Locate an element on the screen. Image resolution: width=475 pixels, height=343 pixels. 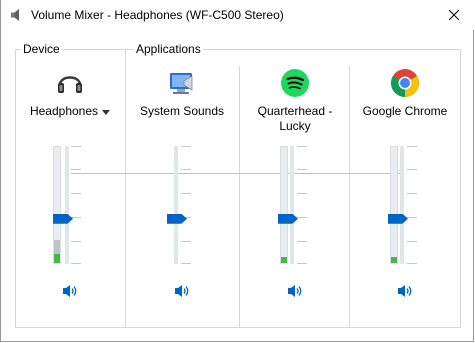
close-button is located at coordinates (453, 15).